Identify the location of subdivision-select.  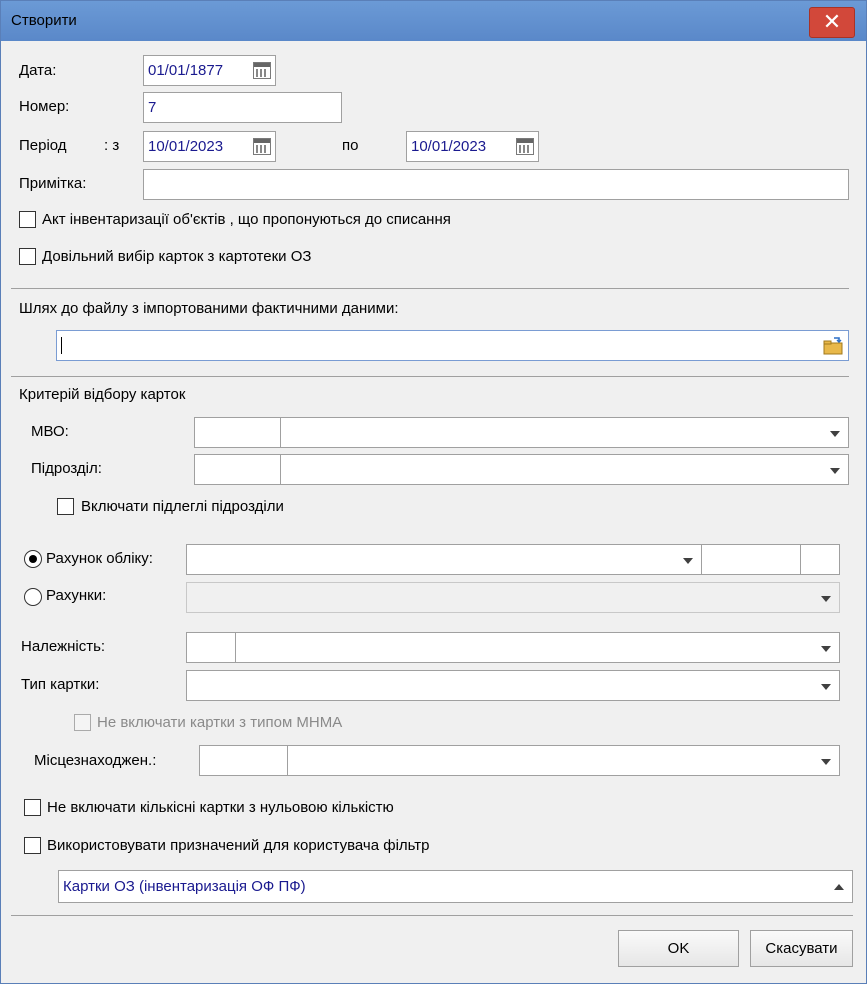
(521, 469).